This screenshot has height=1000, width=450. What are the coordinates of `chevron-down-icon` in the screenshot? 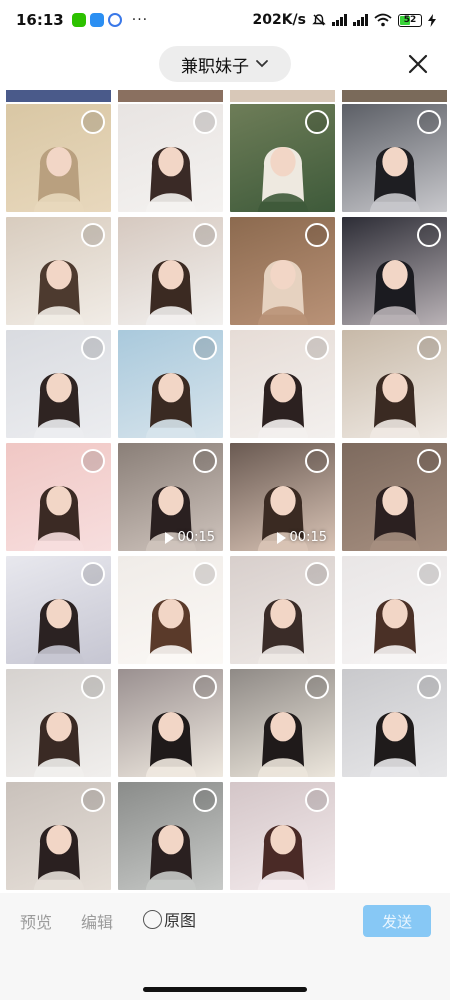 It's located at (262, 64).